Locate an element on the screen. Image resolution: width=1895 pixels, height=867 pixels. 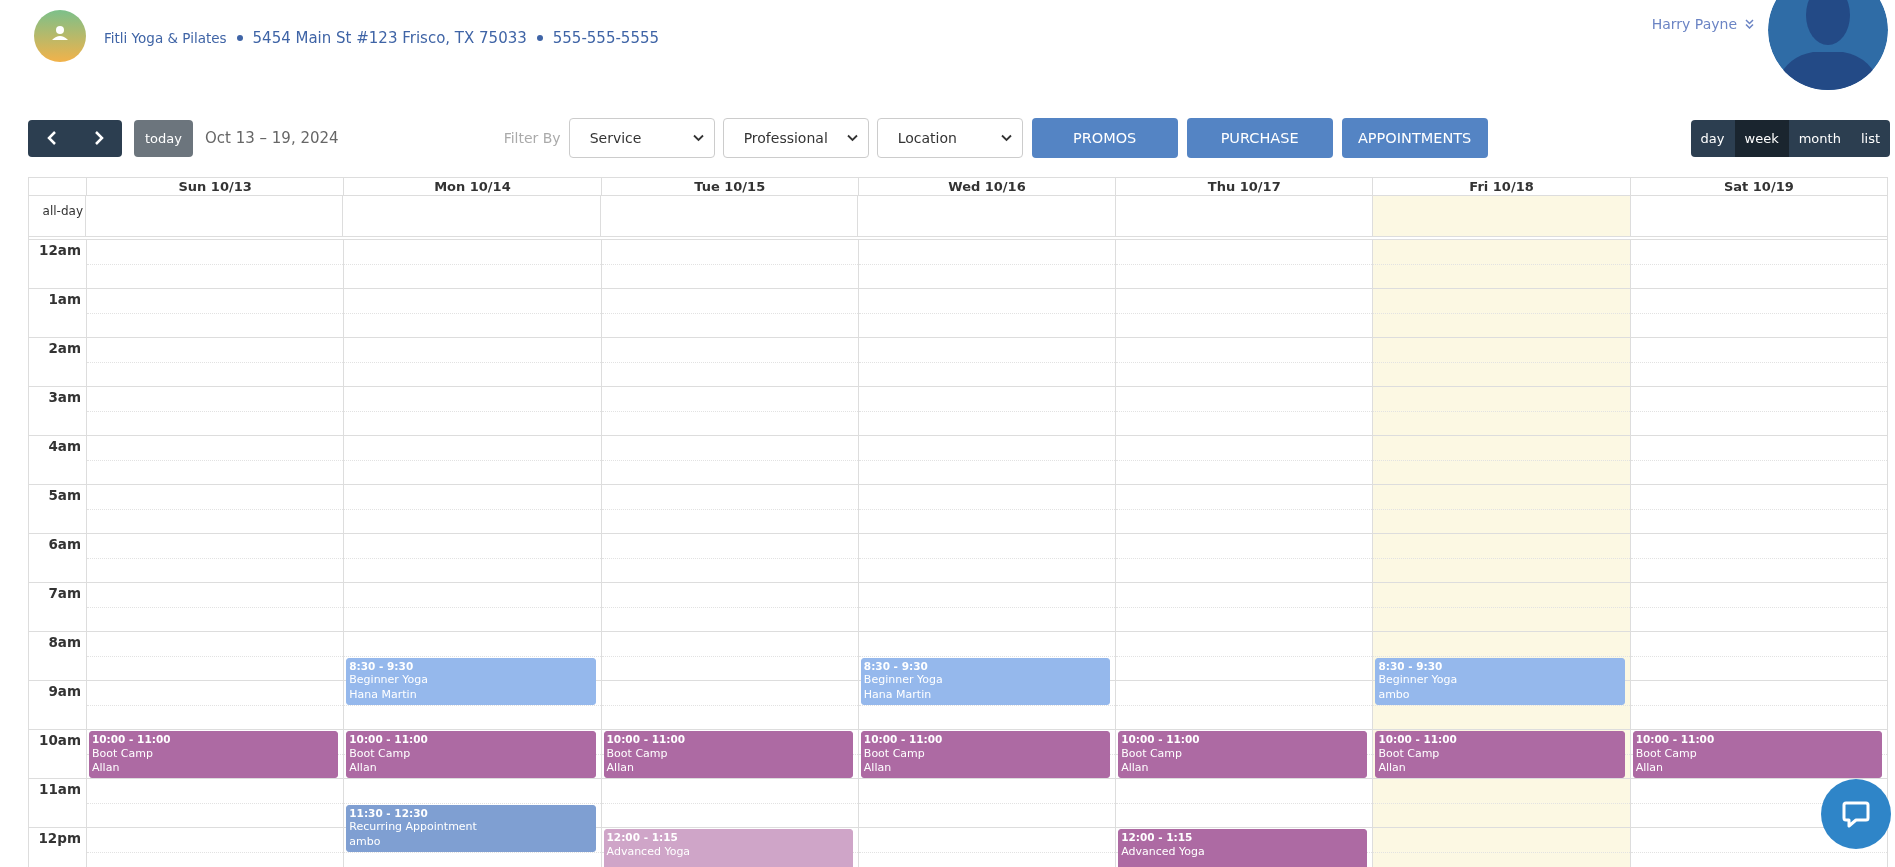
filter-dropdown: Location is located at coordinates (949, 138).